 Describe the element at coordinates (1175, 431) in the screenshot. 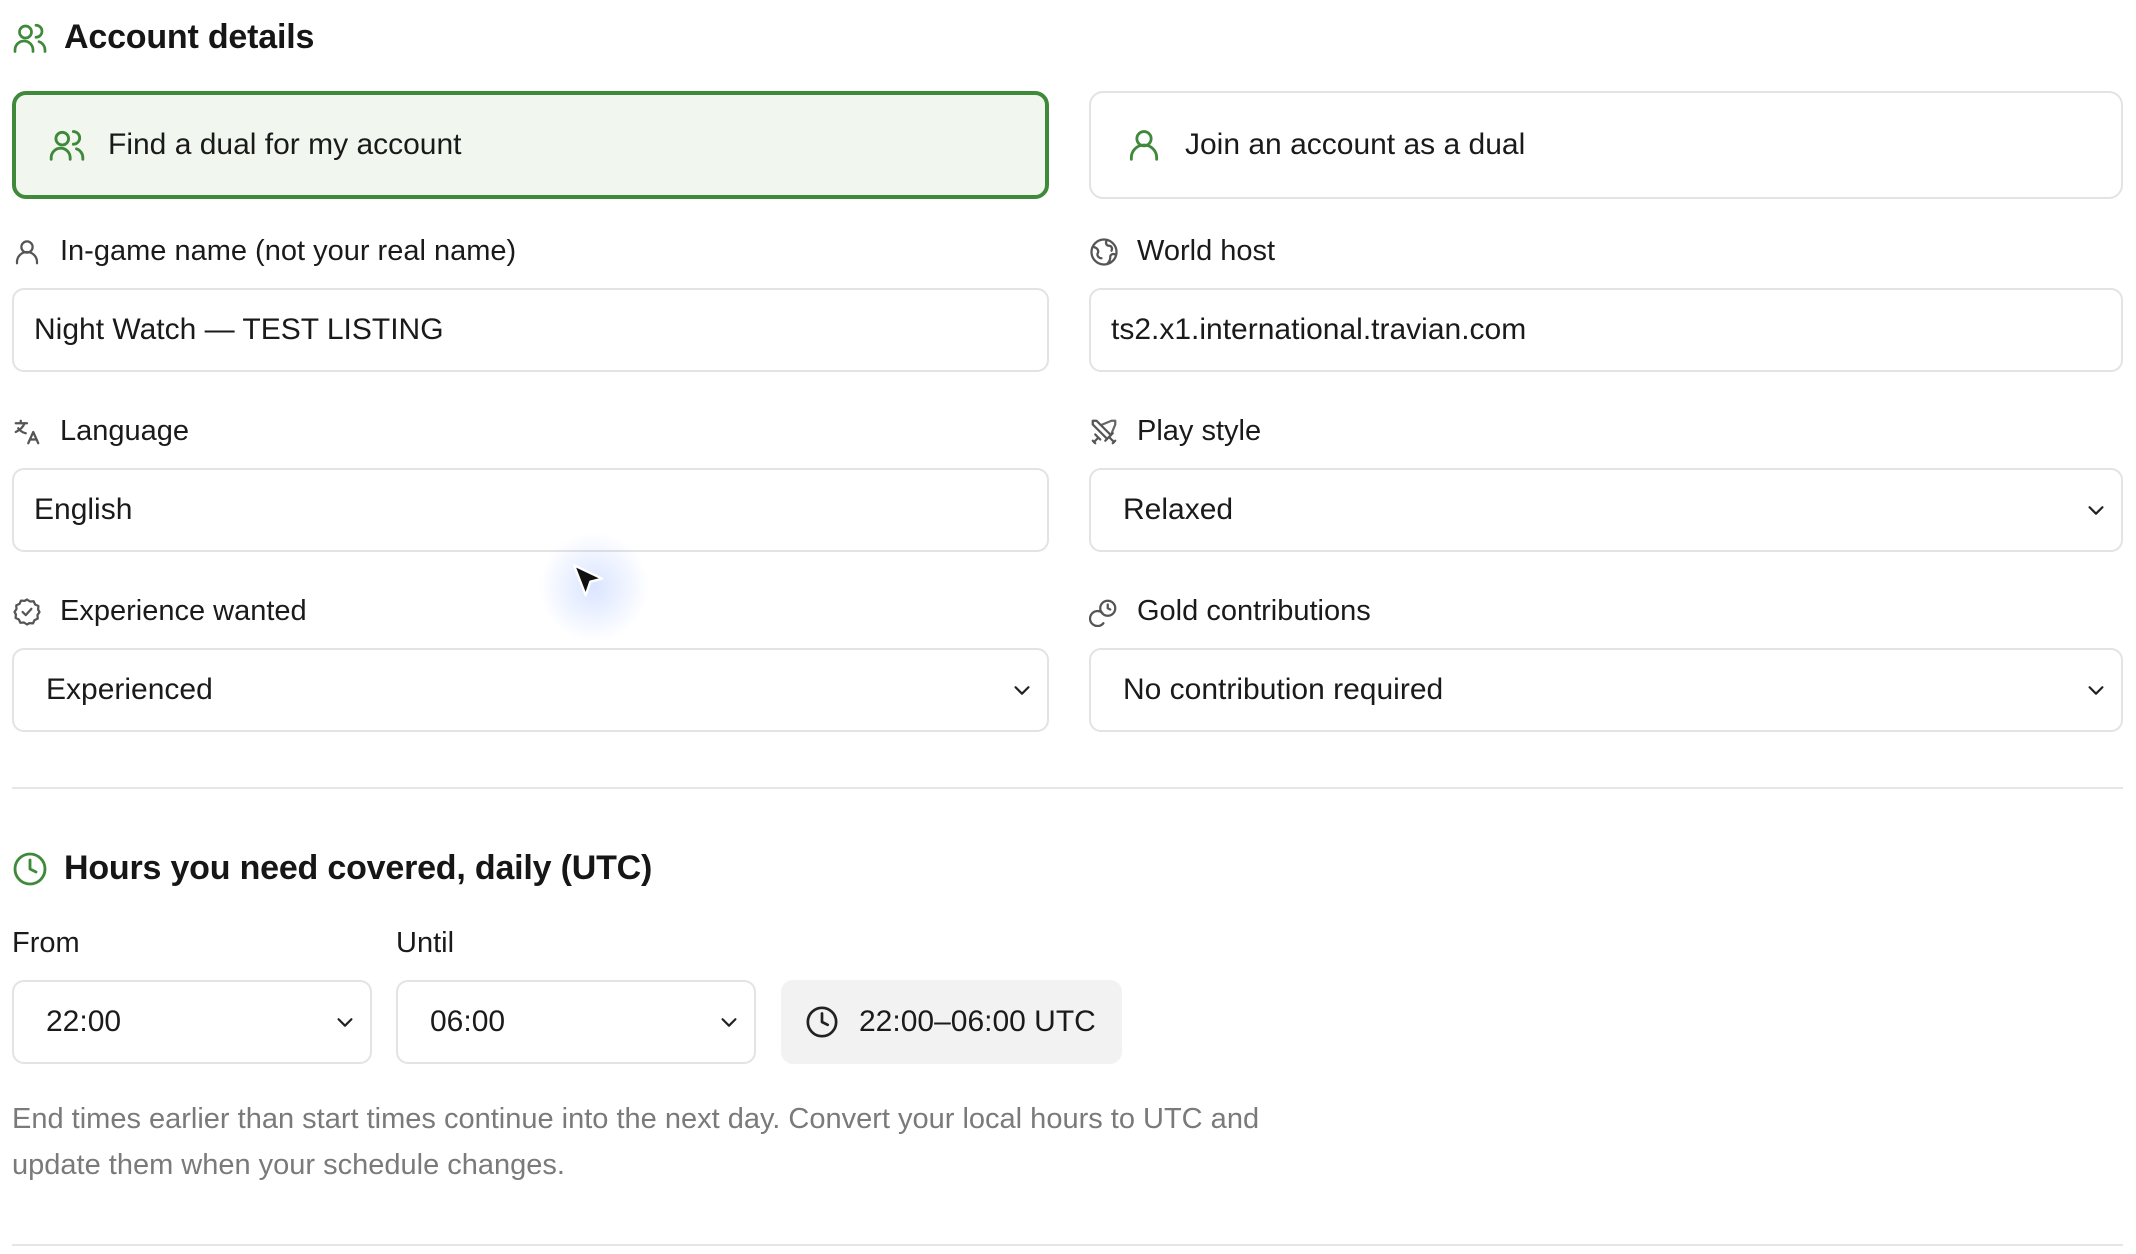

I see `play-style-label: Play style` at that location.